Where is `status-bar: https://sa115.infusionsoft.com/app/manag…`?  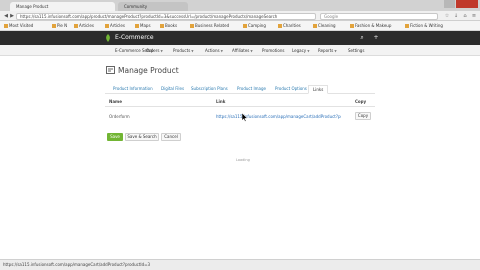 status-bar: https://sa115.infusionsoft.com/app/manag… is located at coordinates (240, 264).